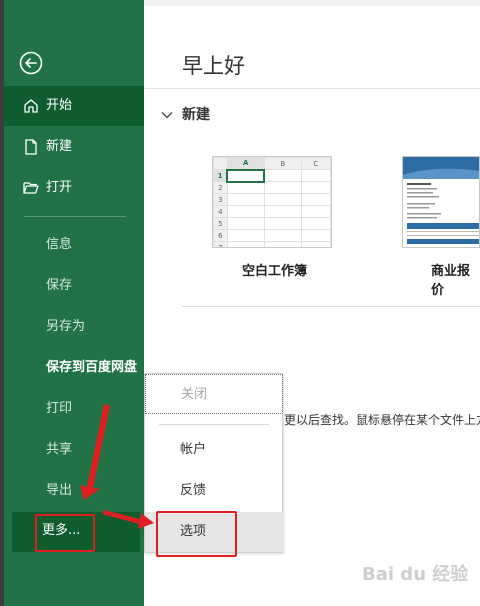 The image size is (480, 606). I want to click on open-folder-icon, so click(31, 188).